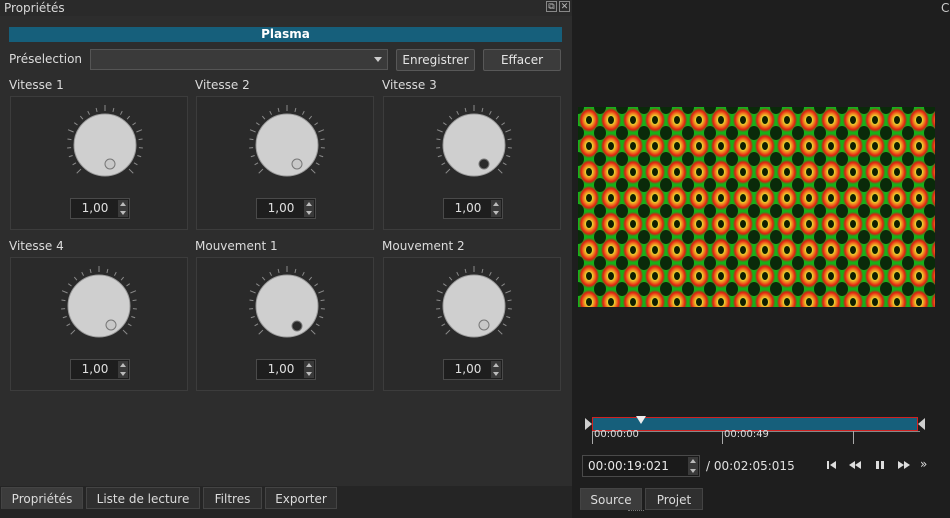 This screenshot has height=518, width=950. Describe the element at coordinates (641, 466) in the screenshot. I see `position-timecode: 00:00:19:021` at that location.